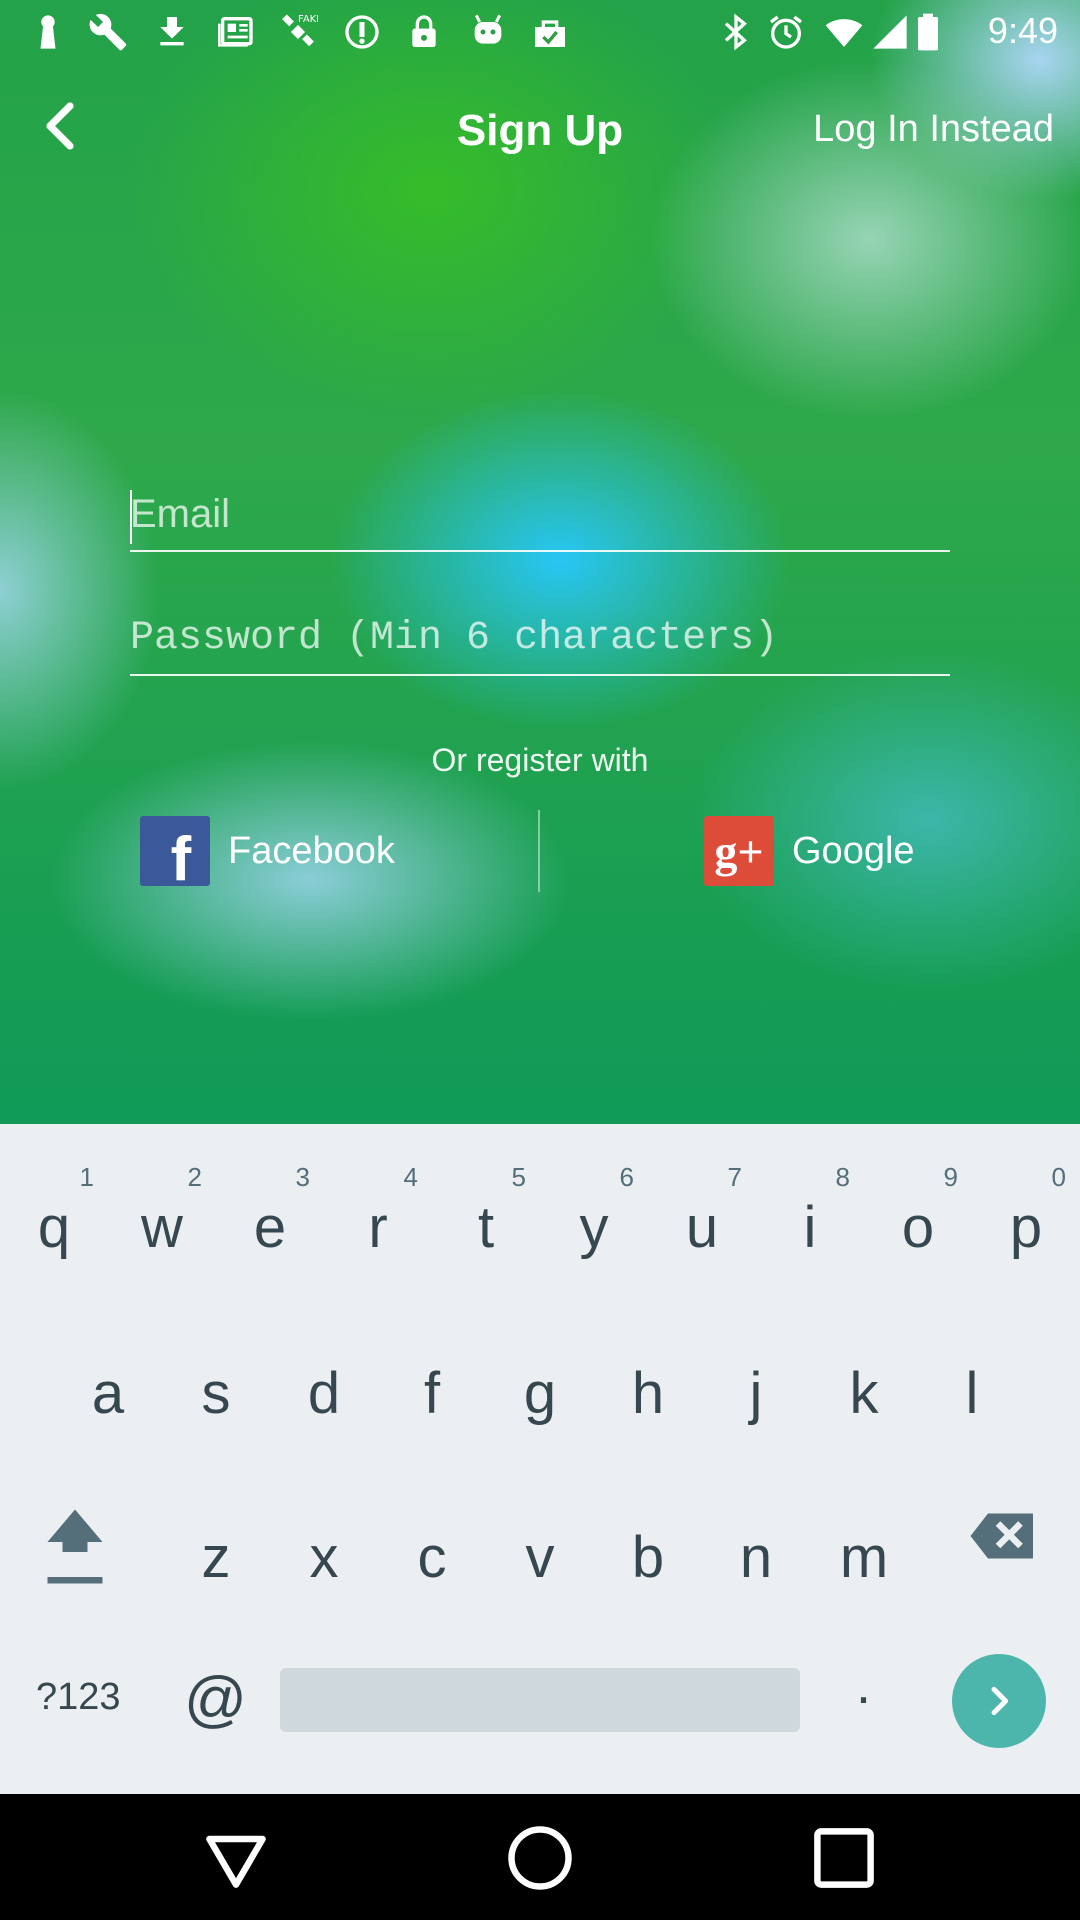 Image resolution: width=1080 pixels, height=1920 pixels. What do you see at coordinates (108, 1393) in the screenshot?
I see `key-label: a` at bounding box center [108, 1393].